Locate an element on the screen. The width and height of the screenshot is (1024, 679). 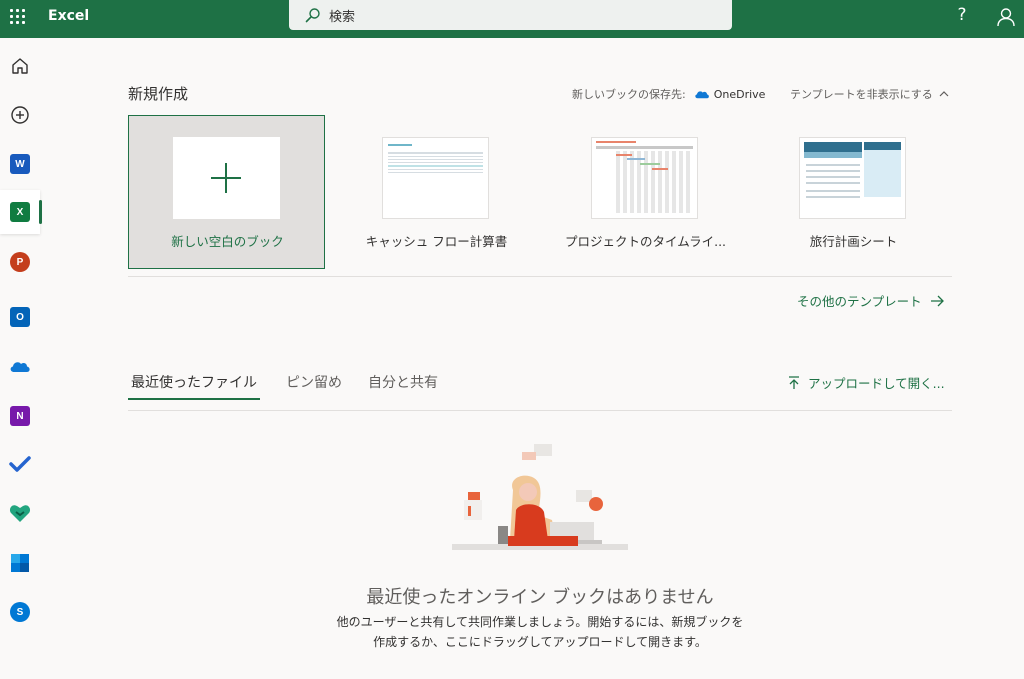
plus-icon is located at coordinates (226, 178).